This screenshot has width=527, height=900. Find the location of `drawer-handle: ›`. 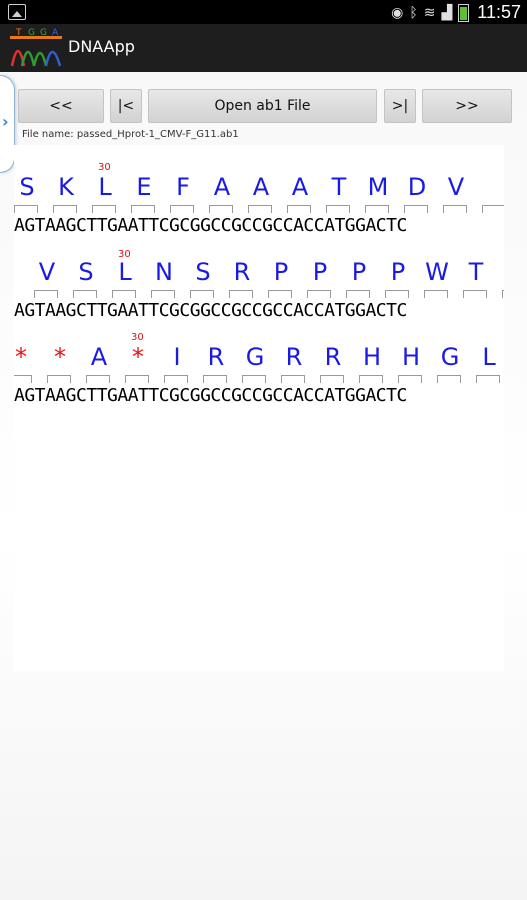

drawer-handle: › is located at coordinates (7, 124).